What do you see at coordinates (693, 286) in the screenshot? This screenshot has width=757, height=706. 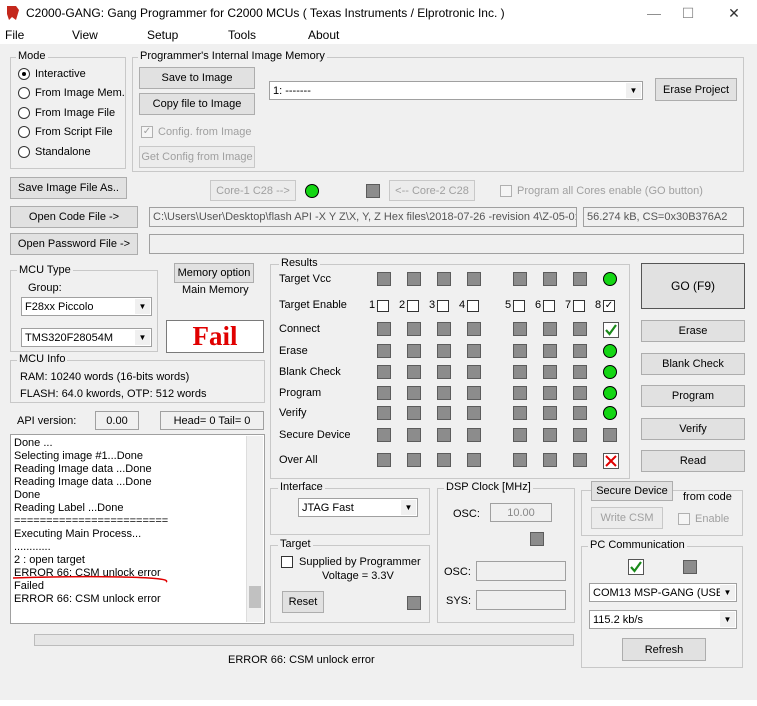 I see `go-button: GO (F9)` at bounding box center [693, 286].